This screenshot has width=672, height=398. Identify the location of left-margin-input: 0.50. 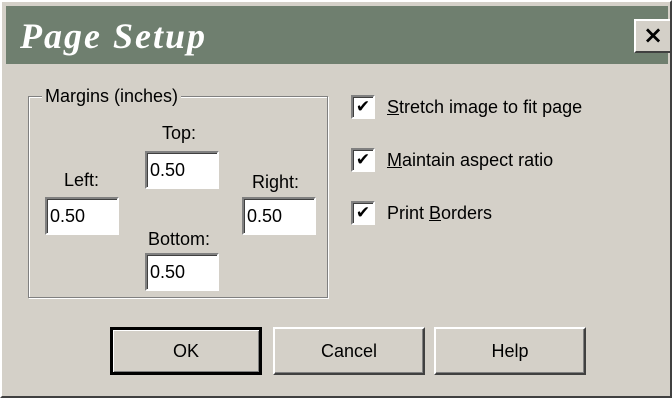
(82, 216).